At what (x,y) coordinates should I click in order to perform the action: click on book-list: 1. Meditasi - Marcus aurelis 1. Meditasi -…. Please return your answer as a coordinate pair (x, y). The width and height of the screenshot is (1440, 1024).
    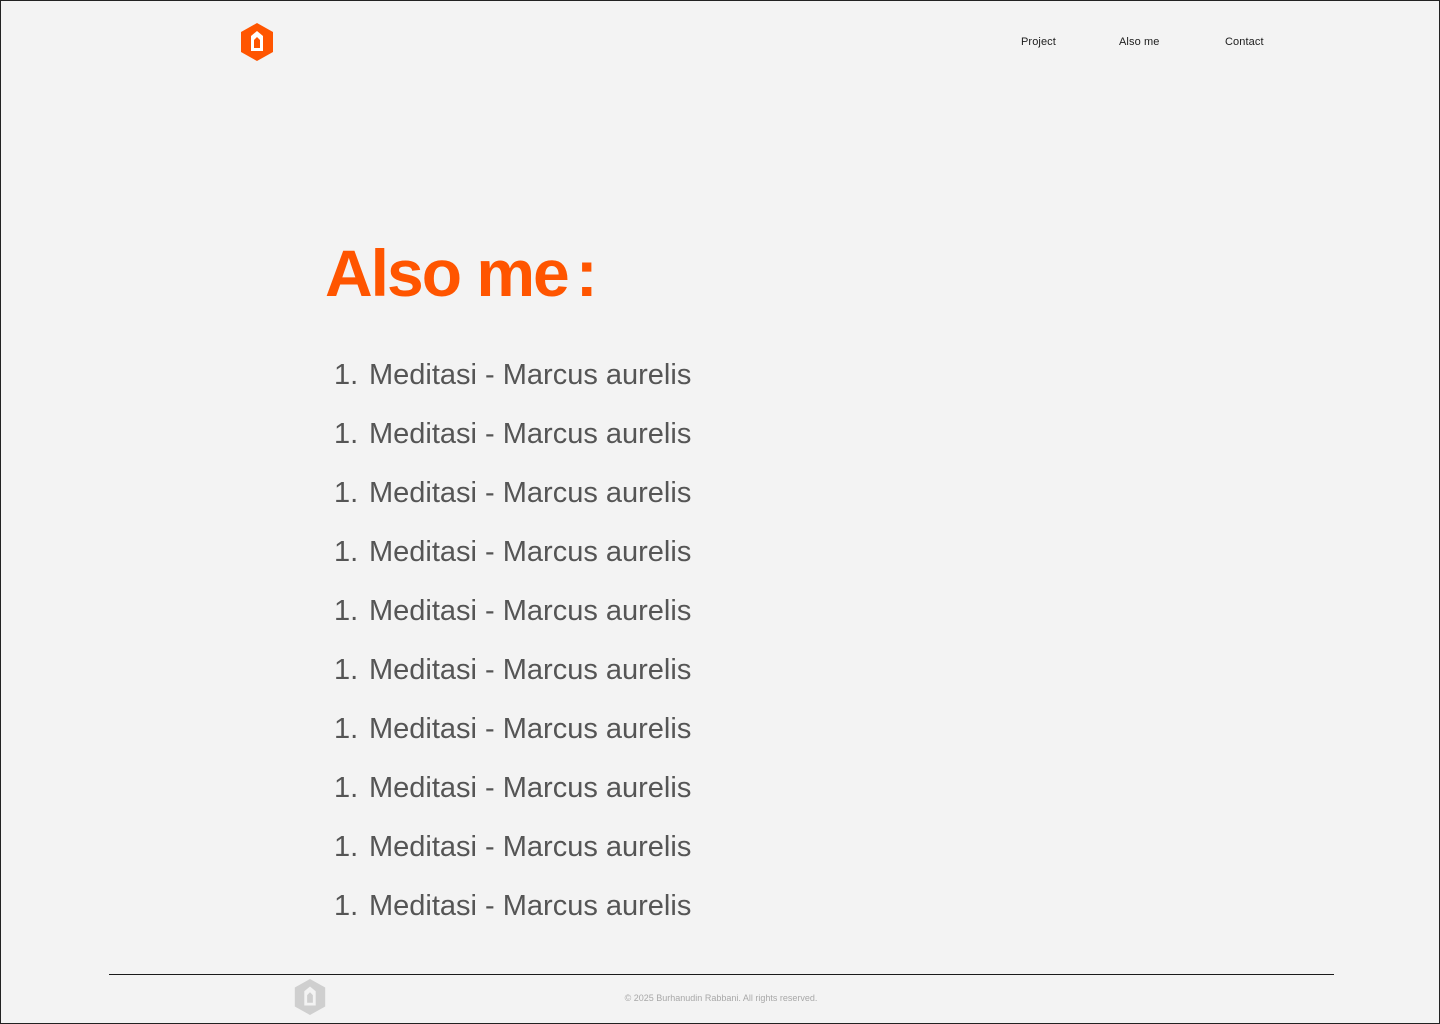
    Looking at the image, I should click on (512, 650).